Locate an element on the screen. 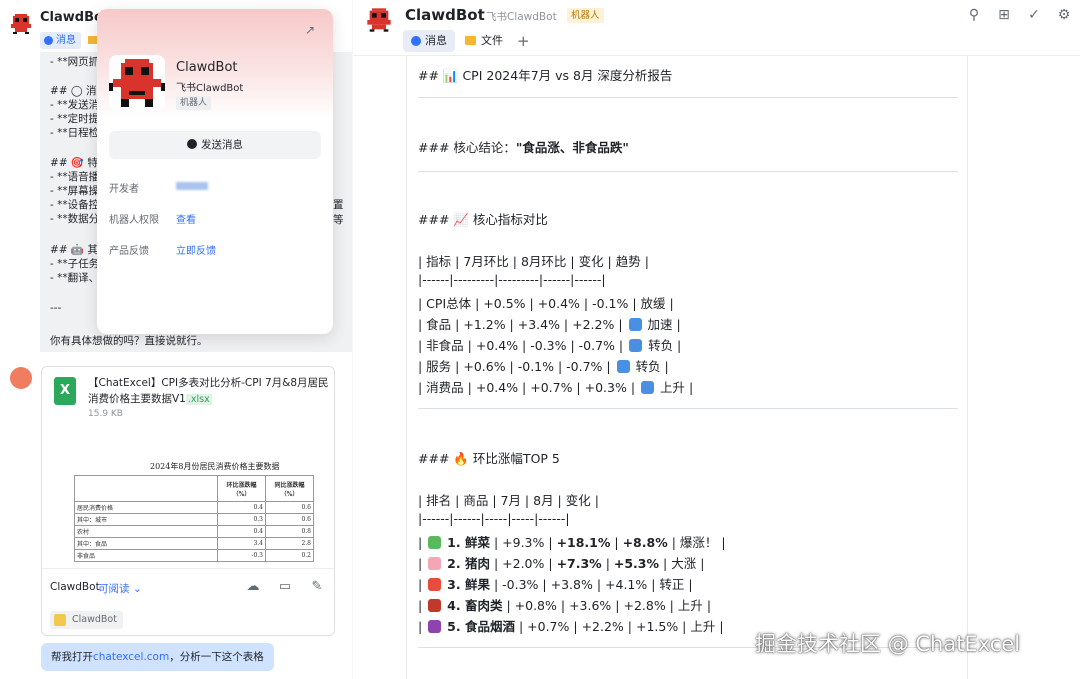  sender-chip: ClawdBot is located at coordinates (86, 620).